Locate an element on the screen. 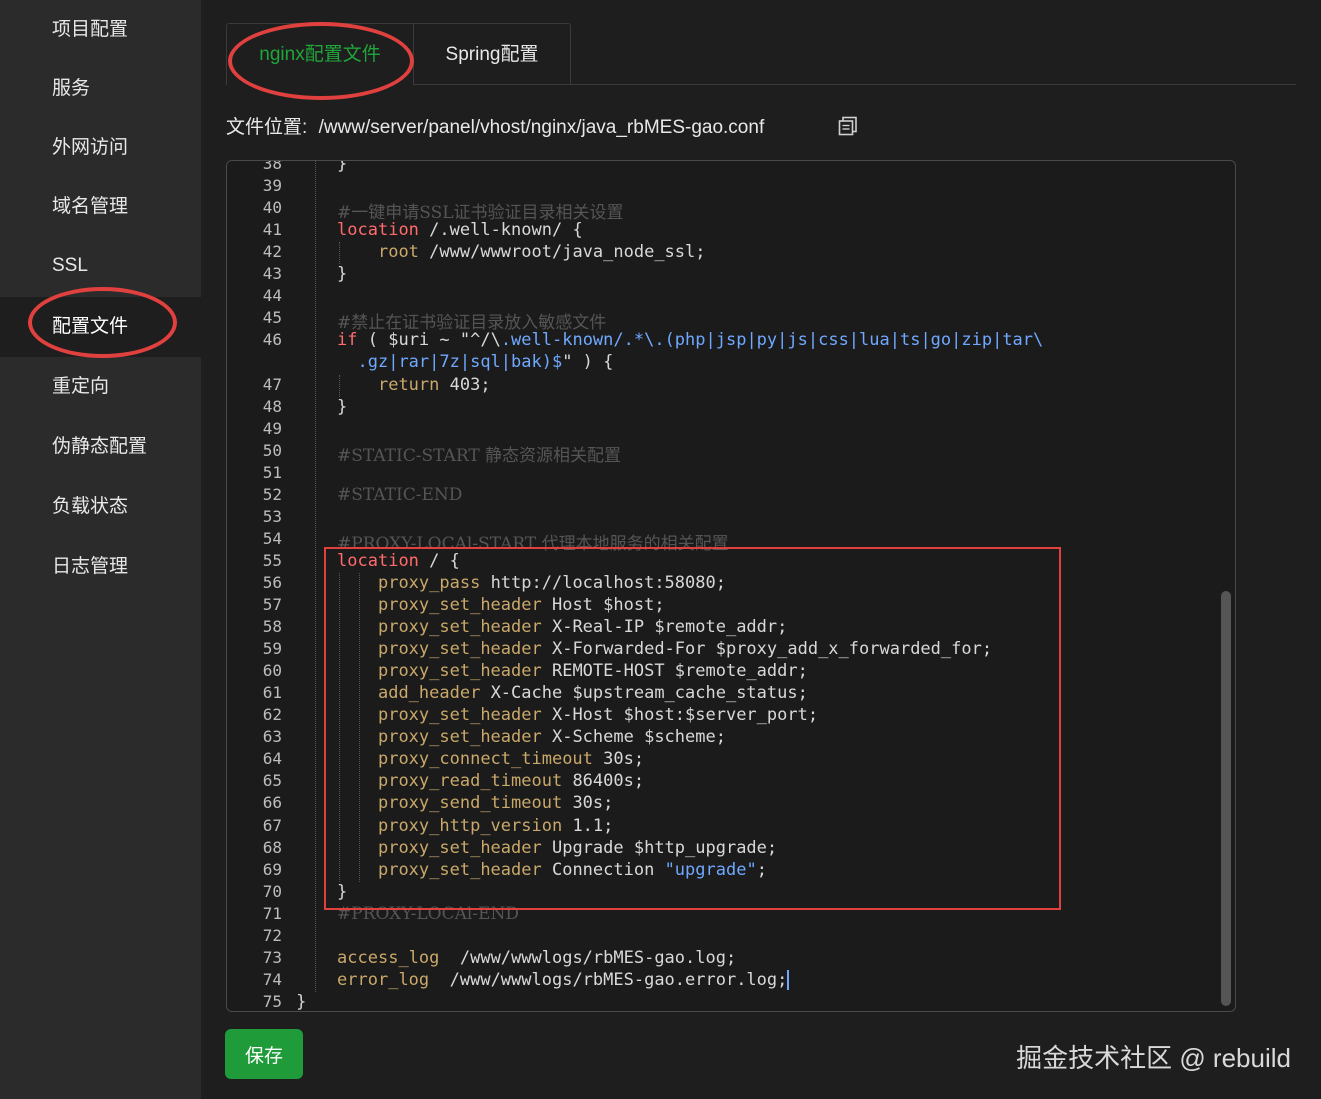 This screenshot has width=1321, height=1099. sidebar-item-domain-management: 域名管理 is located at coordinates (100, 207).